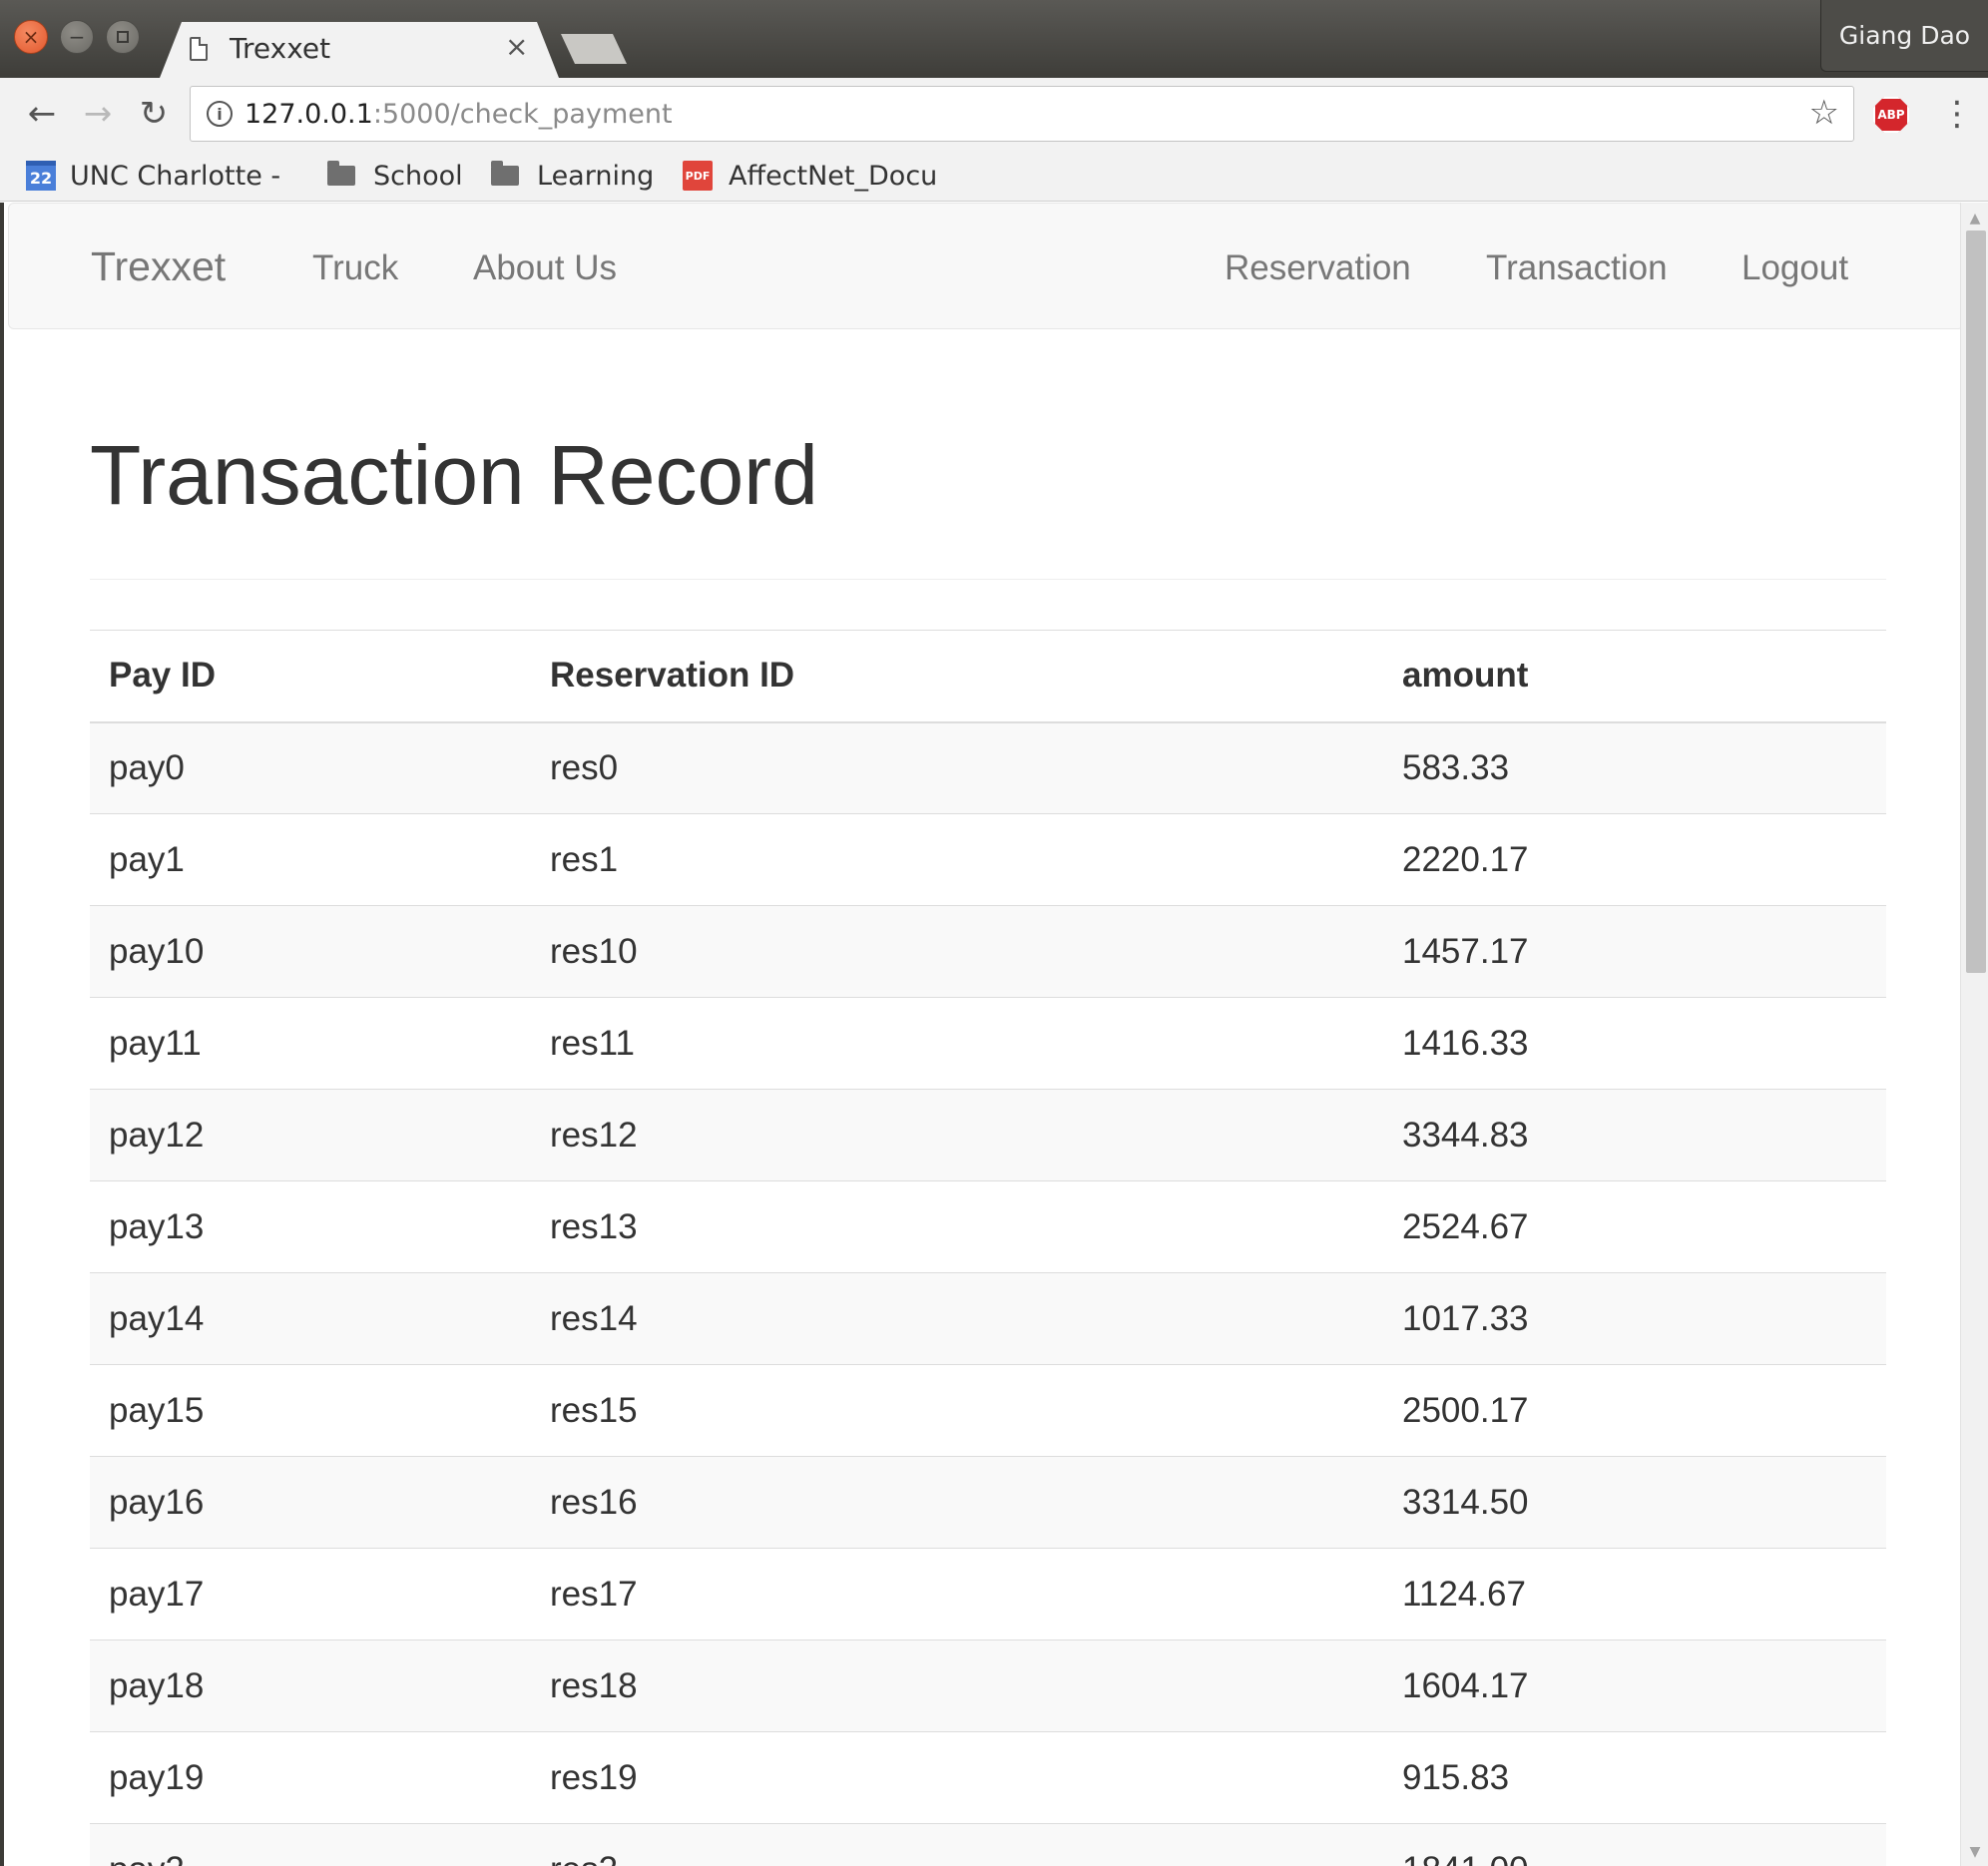 This screenshot has height=1866, width=1988. Describe the element at coordinates (98, 114) in the screenshot. I see `forward-arrow-icon: →` at that location.